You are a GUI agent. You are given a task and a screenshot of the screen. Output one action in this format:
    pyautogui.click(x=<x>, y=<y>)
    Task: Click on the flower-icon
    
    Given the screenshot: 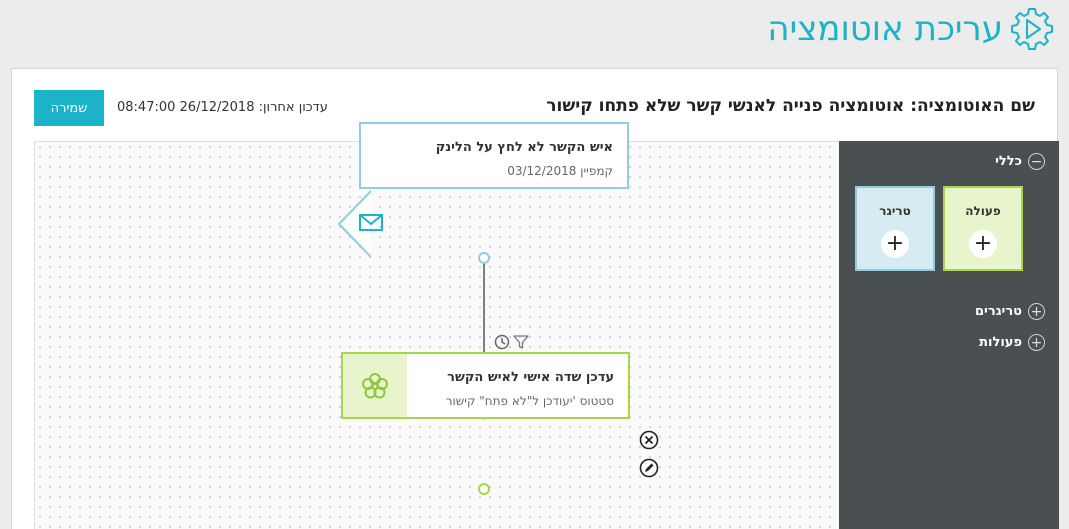 What is the action you would take?
    pyautogui.click(x=375, y=385)
    